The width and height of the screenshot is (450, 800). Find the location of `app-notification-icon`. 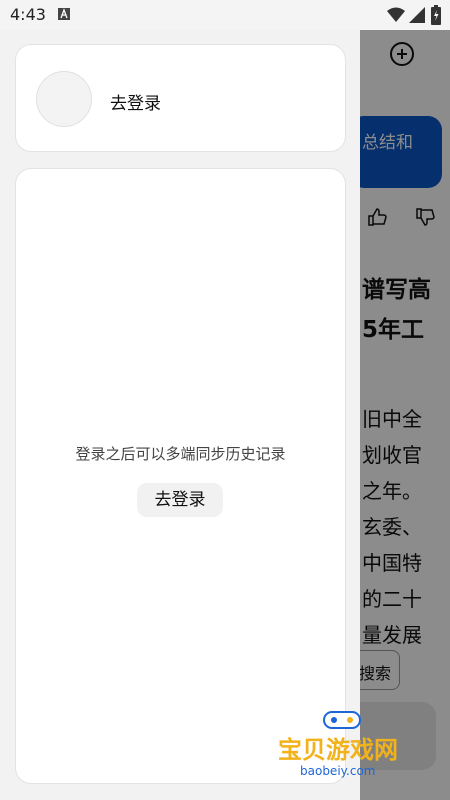

app-notification-icon is located at coordinates (64, 14).